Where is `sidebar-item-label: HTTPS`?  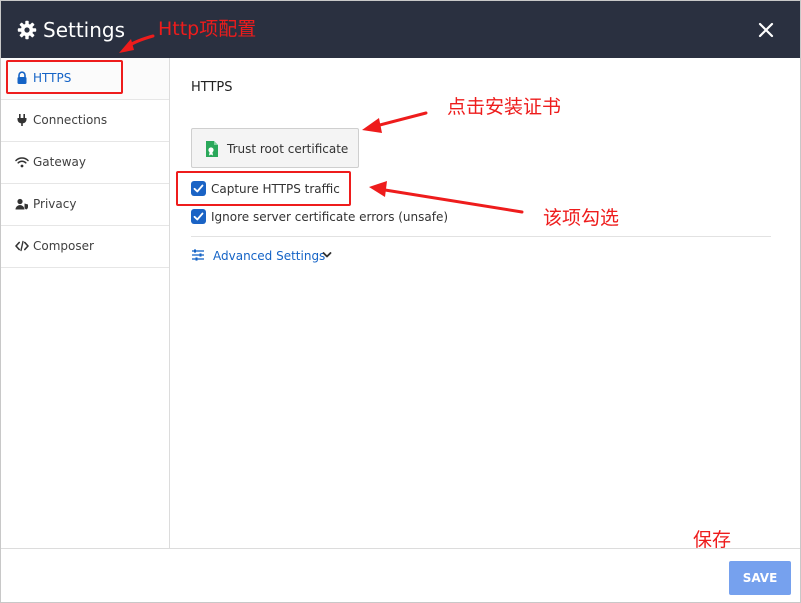 sidebar-item-label: HTTPS is located at coordinates (52, 78).